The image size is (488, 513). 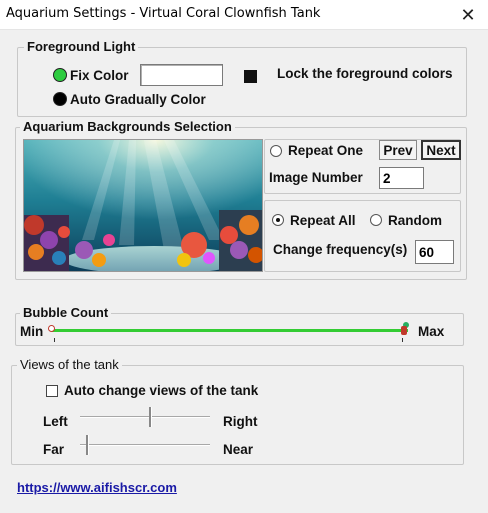 I want to click on right-label: Right, so click(x=240, y=421).